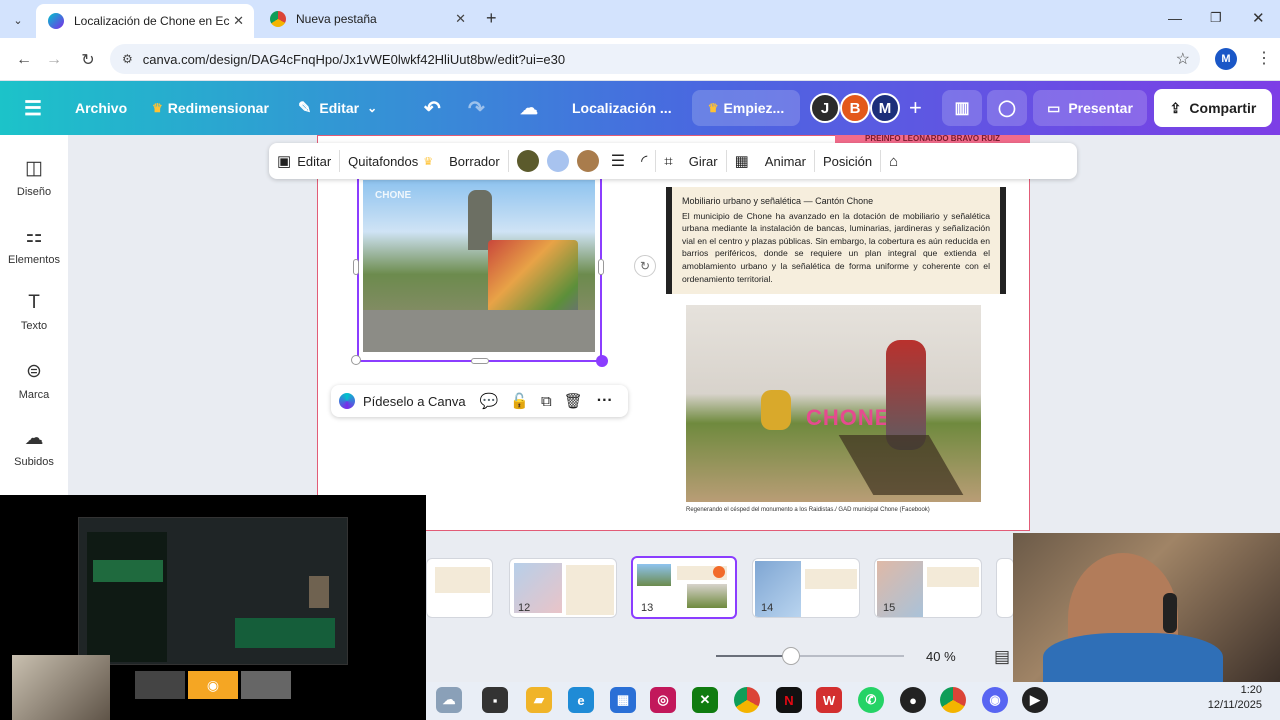  Describe the element at coordinates (1258, 18) in the screenshot. I see `window-close-icon: ✕` at that location.